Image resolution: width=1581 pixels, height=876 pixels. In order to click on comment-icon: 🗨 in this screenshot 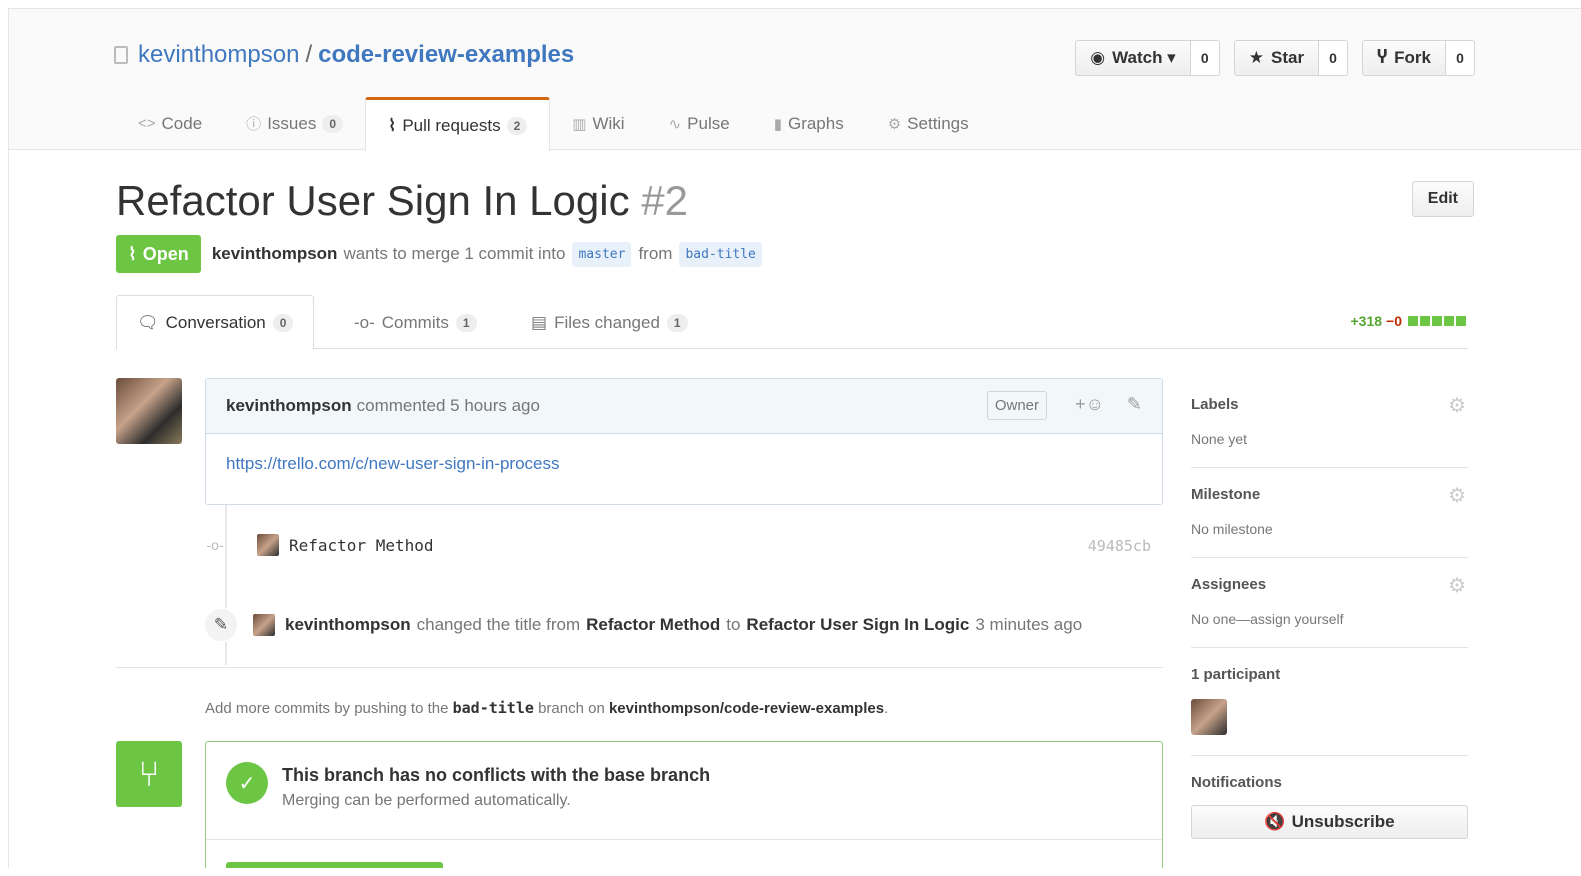, I will do `click(148, 322)`.